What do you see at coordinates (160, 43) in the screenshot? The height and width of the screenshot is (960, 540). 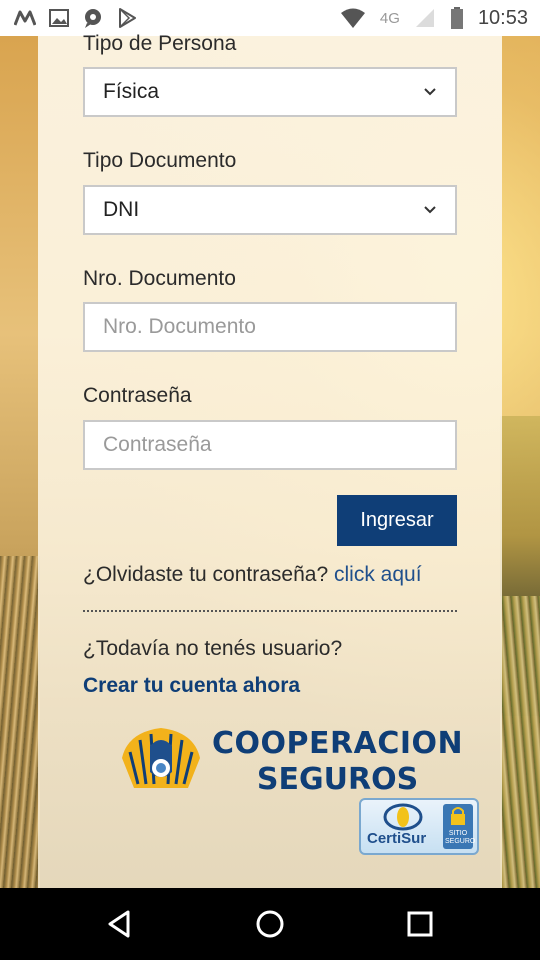 I see `tipo-persona-label: Tipo de Persona` at bounding box center [160, 43].